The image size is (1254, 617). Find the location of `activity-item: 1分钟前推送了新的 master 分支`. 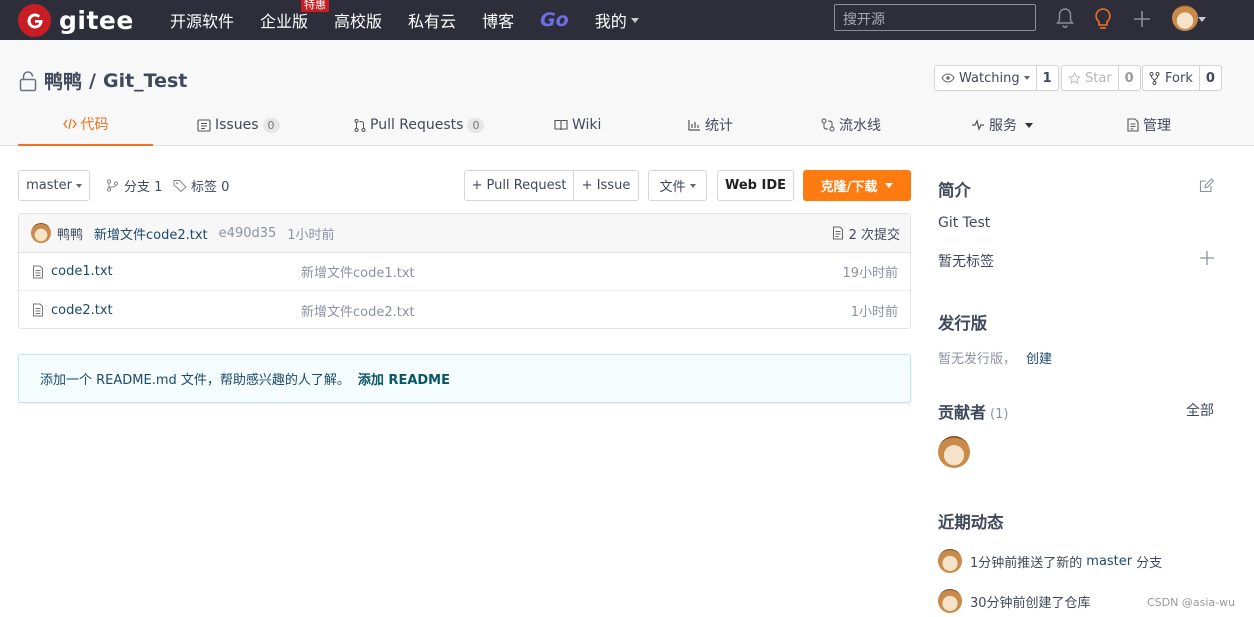

activity-item: 1分钟前推送了新的 master 分支 is located at coordinates (1050, 561).